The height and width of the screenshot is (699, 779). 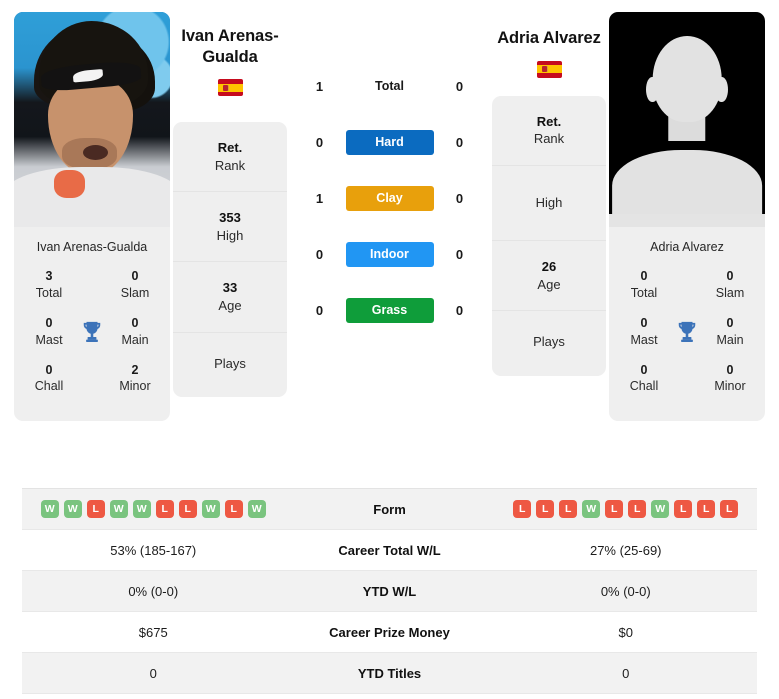 I want to click on surface-row-clay: 1 Clay 0, so click(x=389, y=198).